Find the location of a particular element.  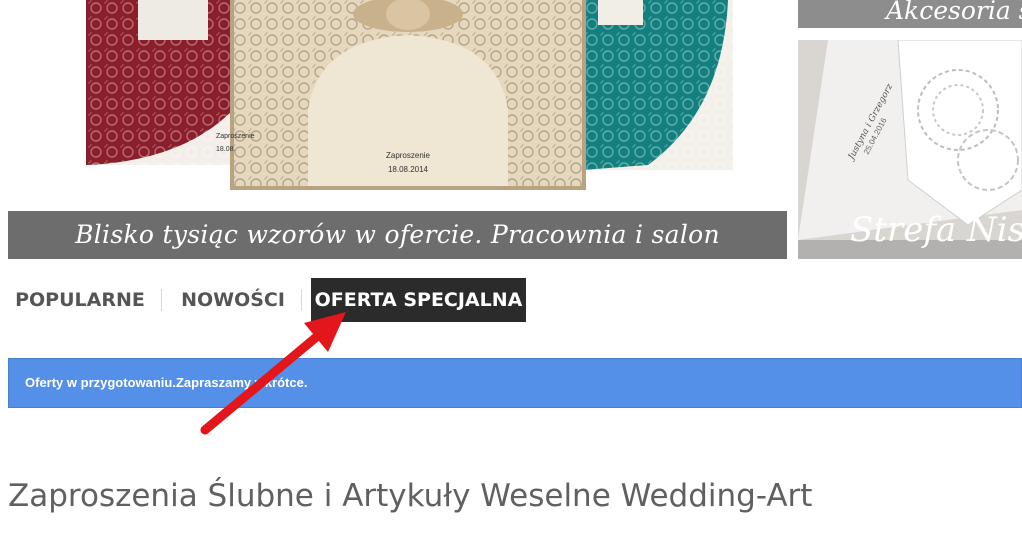

tab-special-offer: OFERTA SPECJALNA is located at coordinates (418, 300).